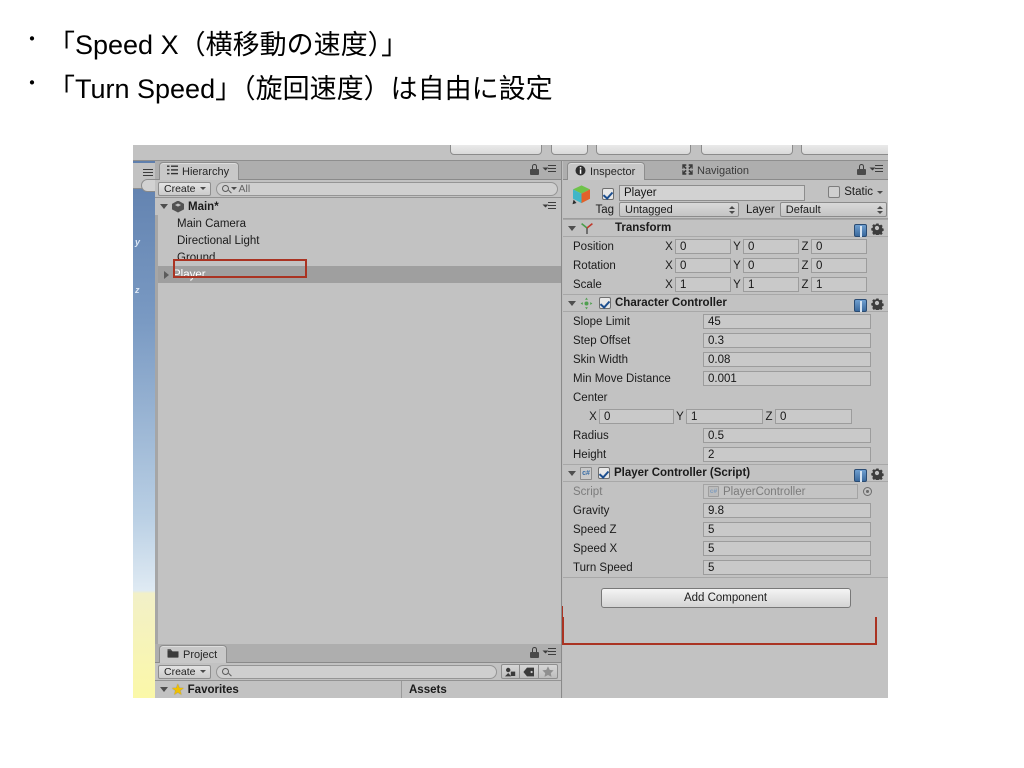 This screenshot has height=768, width=1024. Describe the element at coordinates (787, 529) in the screenshot. I see `speed-z-input: 5` at that location.